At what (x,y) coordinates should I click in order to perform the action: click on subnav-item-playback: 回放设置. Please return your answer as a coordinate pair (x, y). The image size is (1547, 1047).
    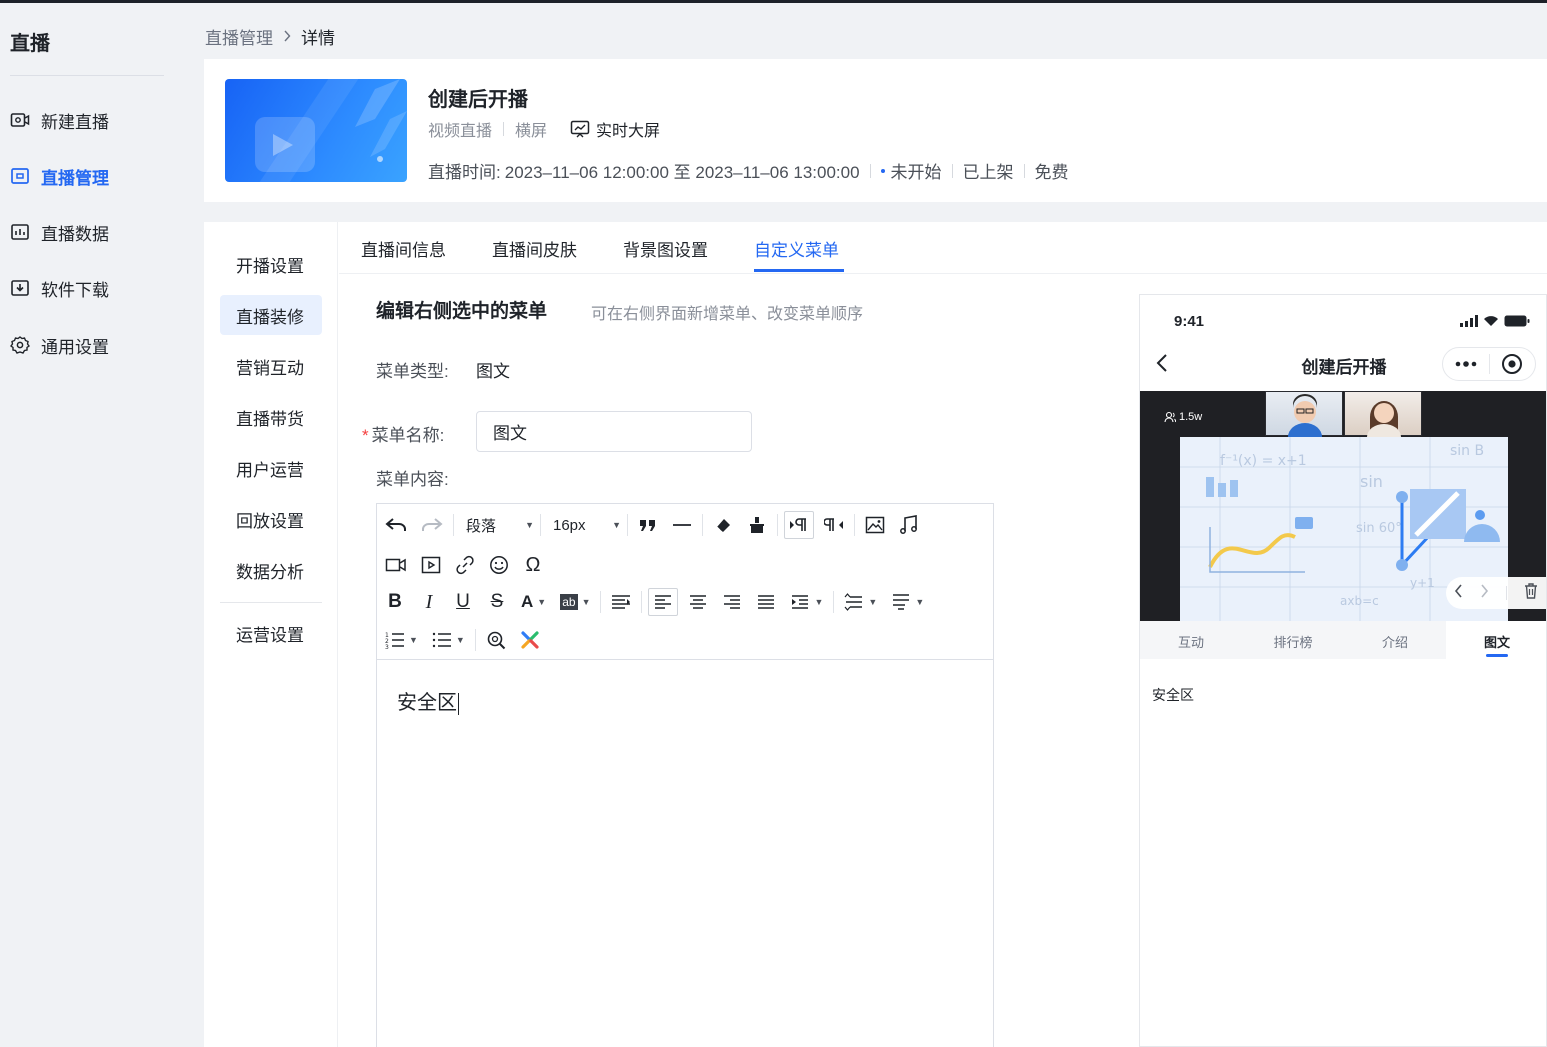
    Looking at the image, I should click on (271, 519).